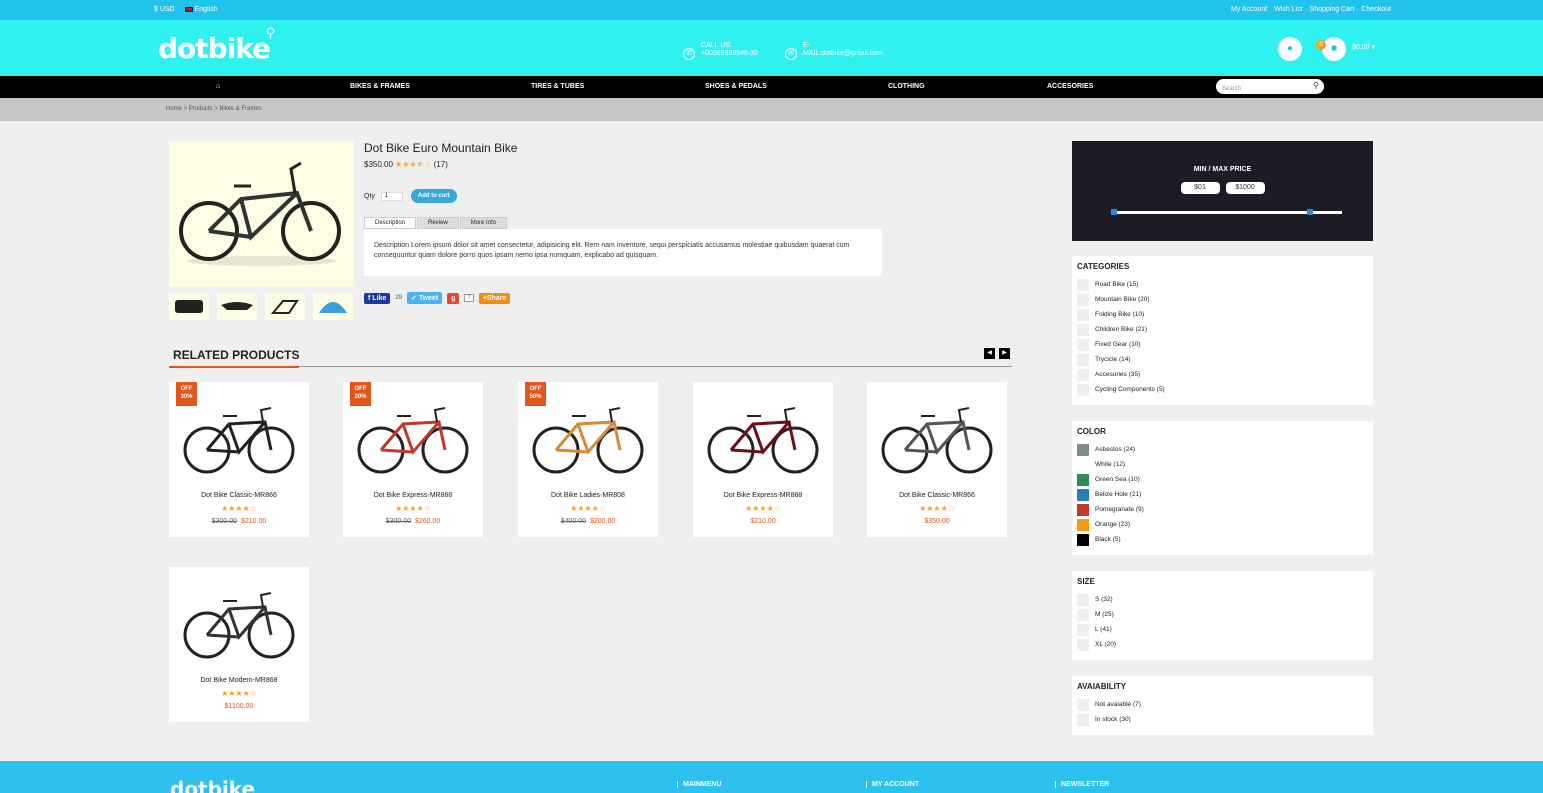  What do you see at coordinates (453, 298) in the screenshot?
I see `google-plus-icon: g` at bounding box center [453, 298].